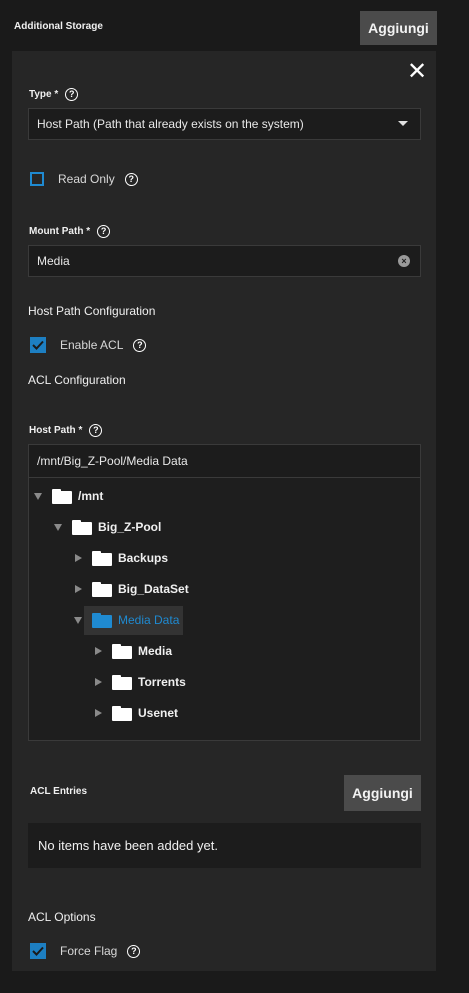 Image resolution: width=469 pixels, height=993 pixels. I want to click on tree-node: Media, so click(133, 651).